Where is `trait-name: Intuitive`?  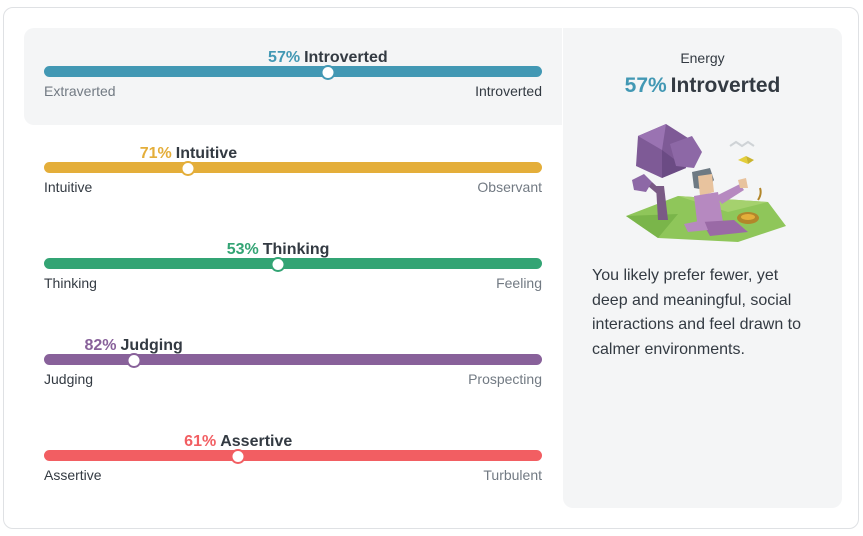
trait-name: Intuitive is located at coordinates (206, 153).